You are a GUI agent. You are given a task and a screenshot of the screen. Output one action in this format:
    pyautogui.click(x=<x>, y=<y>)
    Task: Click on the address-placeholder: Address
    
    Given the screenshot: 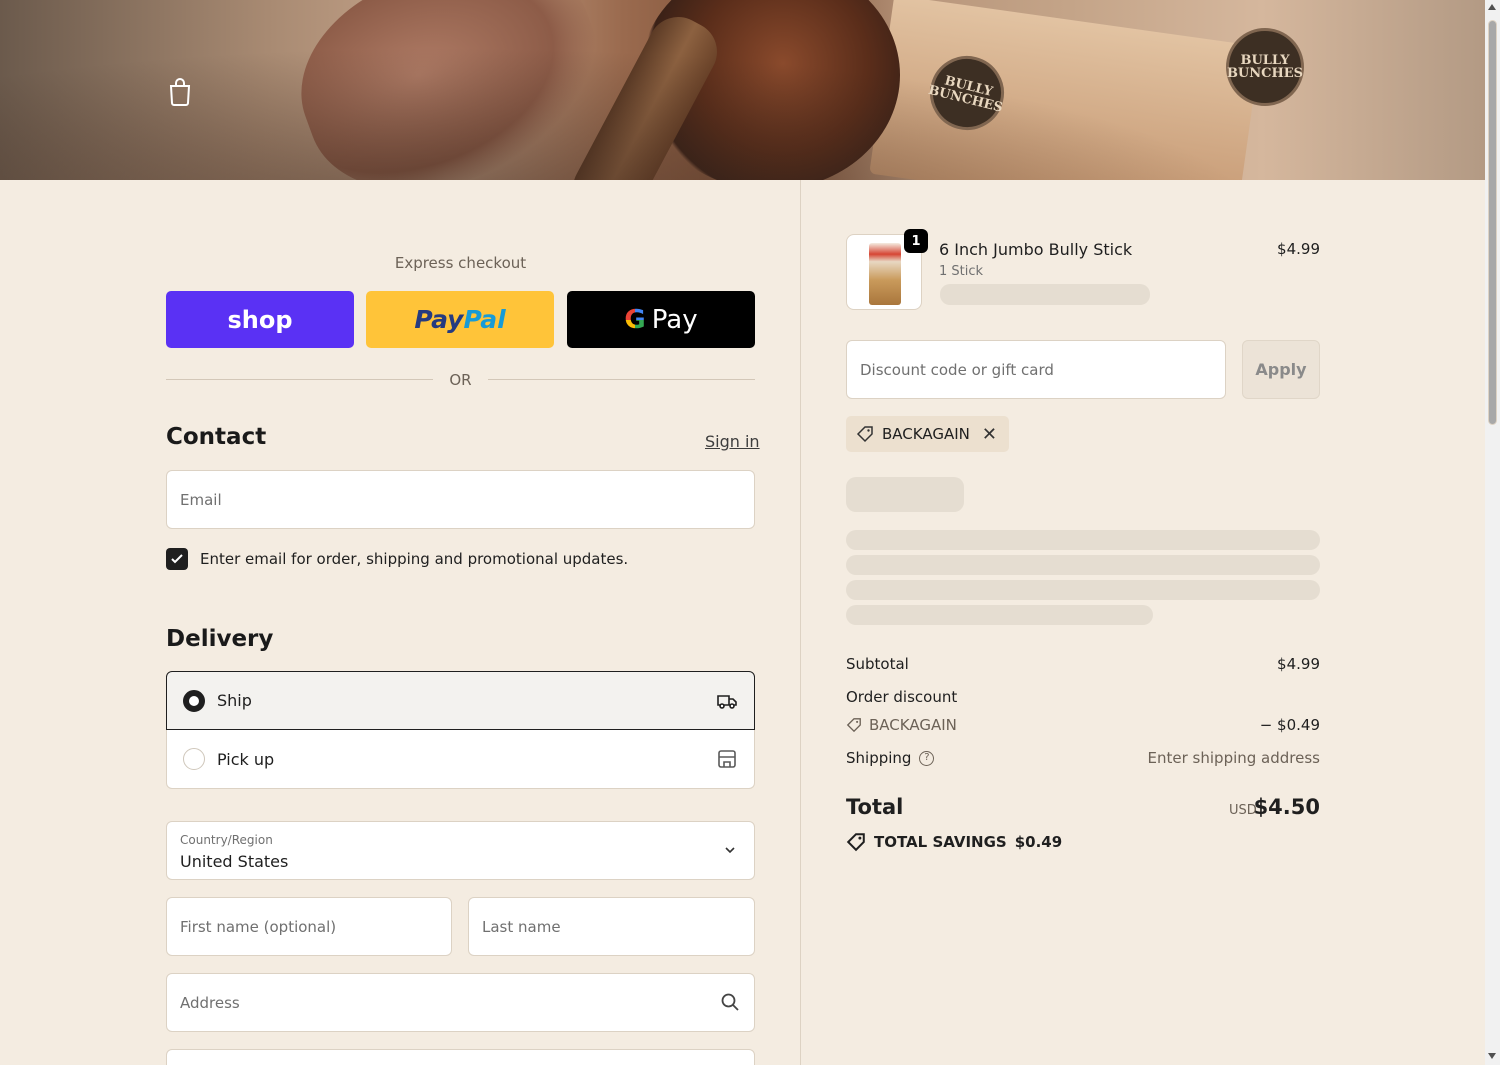 What is the action you would take?
    pyautogui.click(x=210, y=1002)
    